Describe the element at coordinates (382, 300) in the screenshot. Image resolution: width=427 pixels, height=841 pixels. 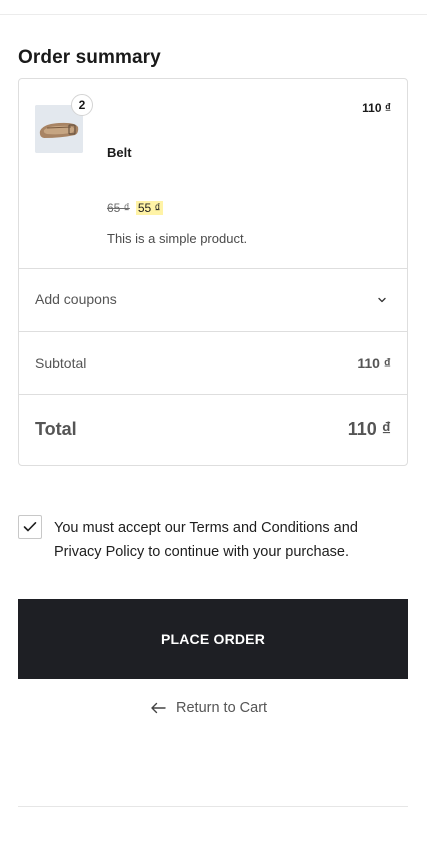
I see `chevron-down-icon` at that location.